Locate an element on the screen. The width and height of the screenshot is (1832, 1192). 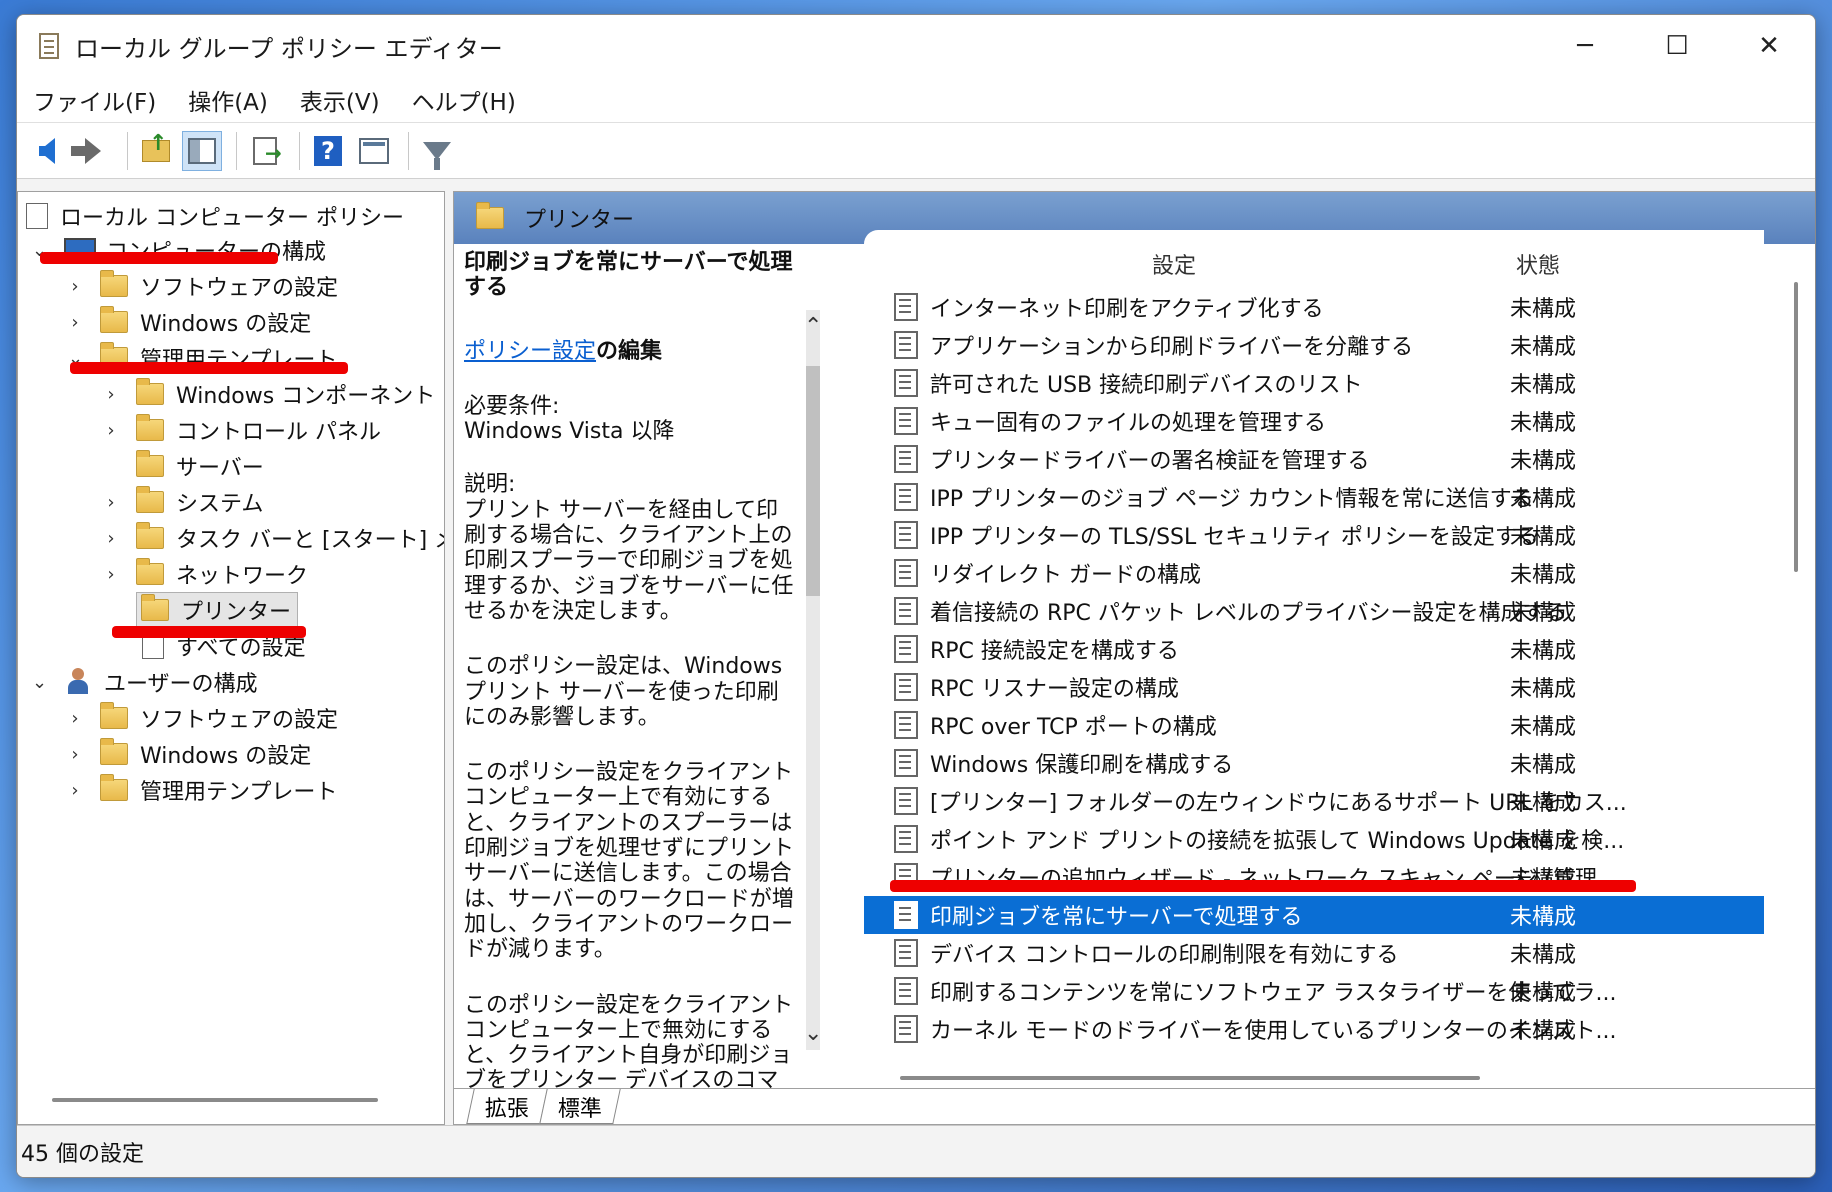
close-button: ✕ is located at coordinates (1769, 46).